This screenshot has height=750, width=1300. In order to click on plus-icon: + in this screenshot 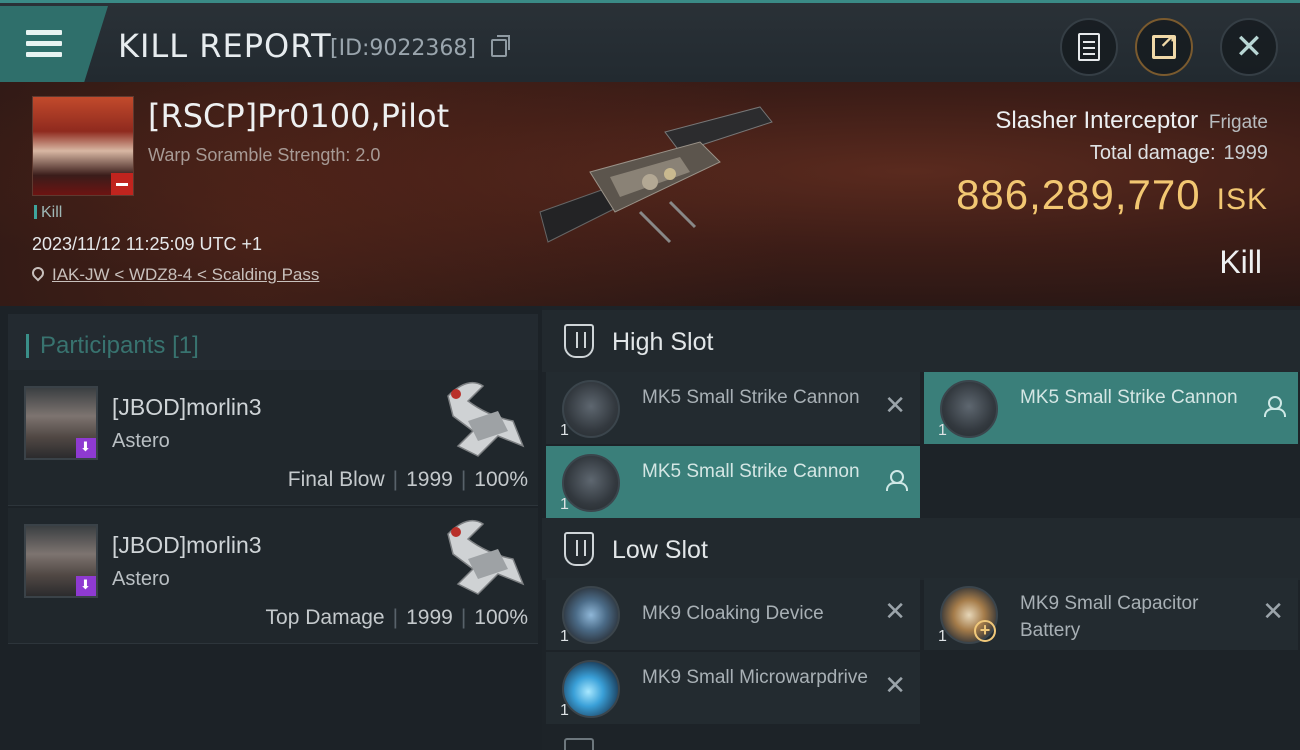, I will do `click(985, 631)`.